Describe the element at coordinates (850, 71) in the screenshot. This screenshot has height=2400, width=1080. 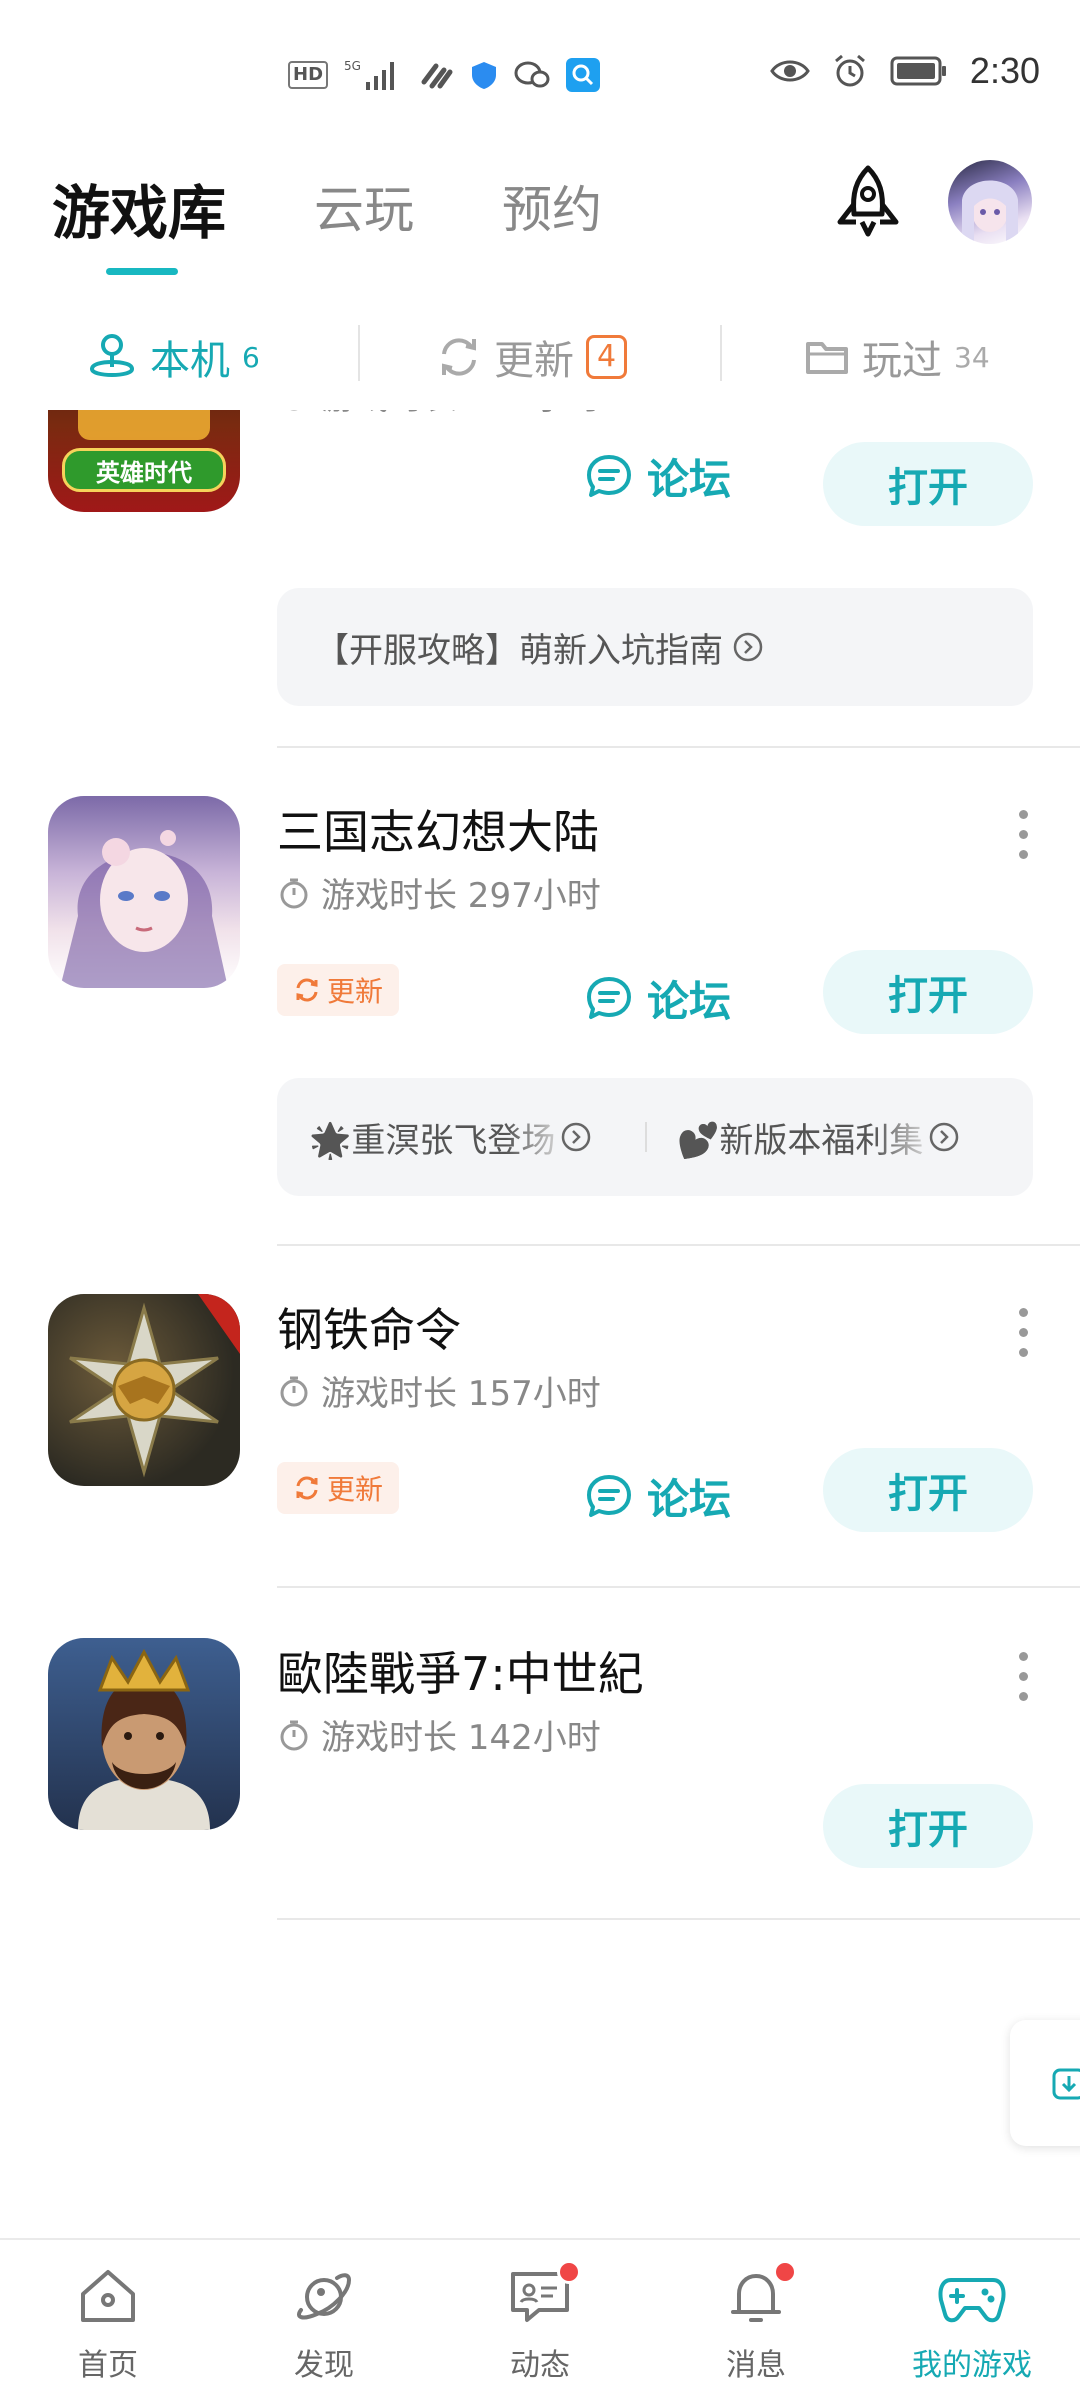
I see `alarm-icon` at that location.